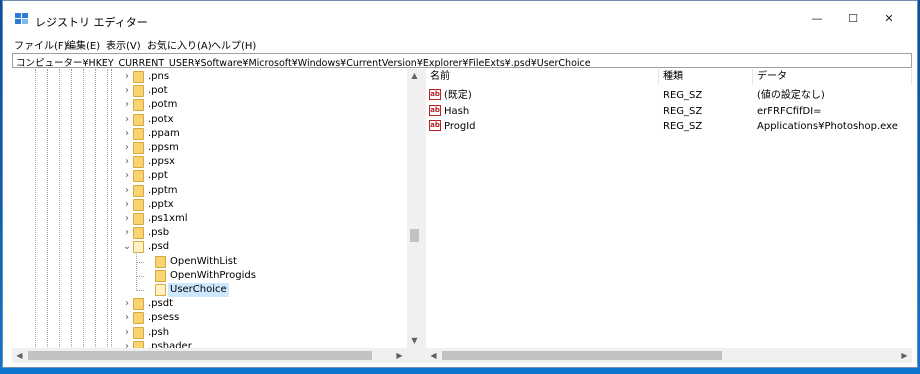 This screenshot has width=920, height=374. Describe the element at coordinates (414, 341) in the screenshot. I see `scroll-down-icon: ▼` at that location.